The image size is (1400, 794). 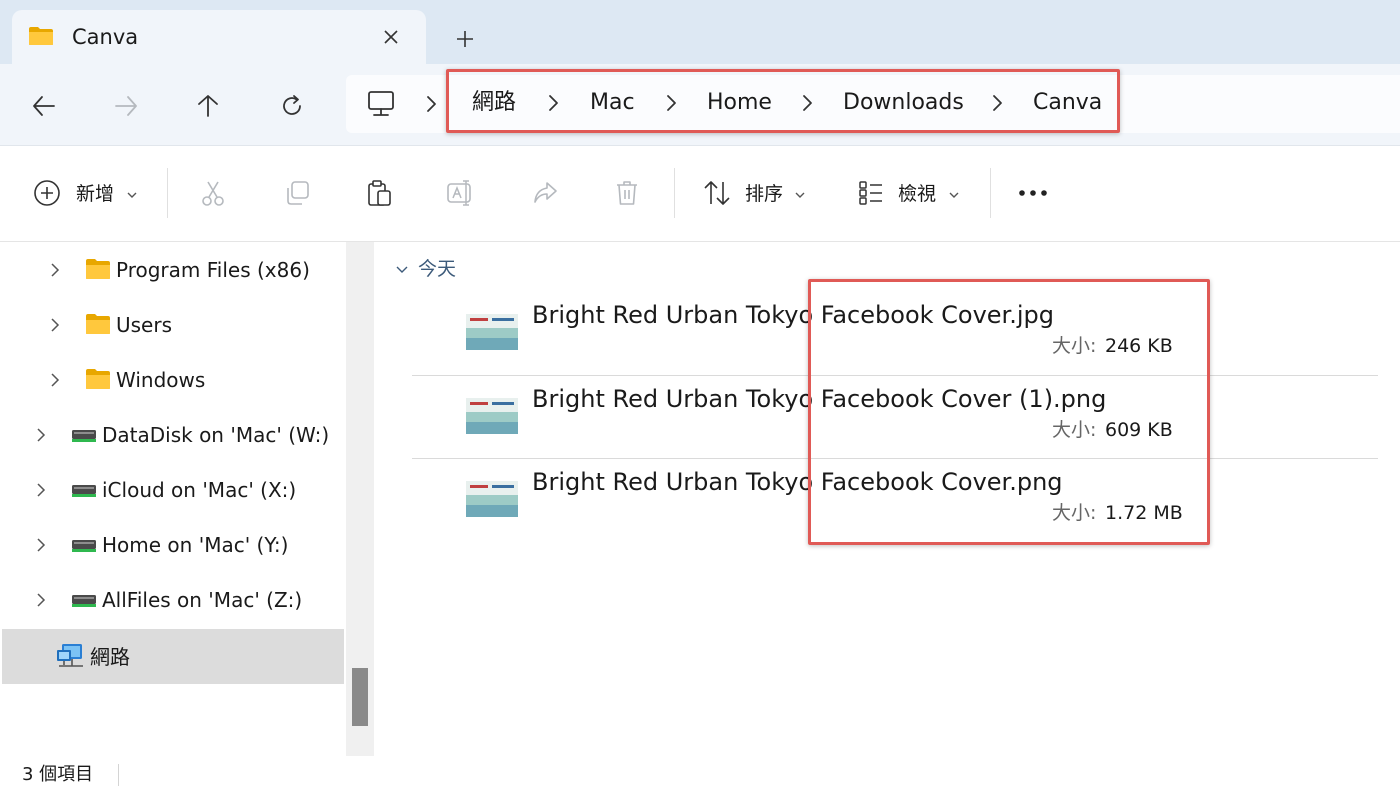 What do you see at coordinates (58, 774) in the screenshot?
I see `item-count: 3 個項目` at bounding box center [58, 774].